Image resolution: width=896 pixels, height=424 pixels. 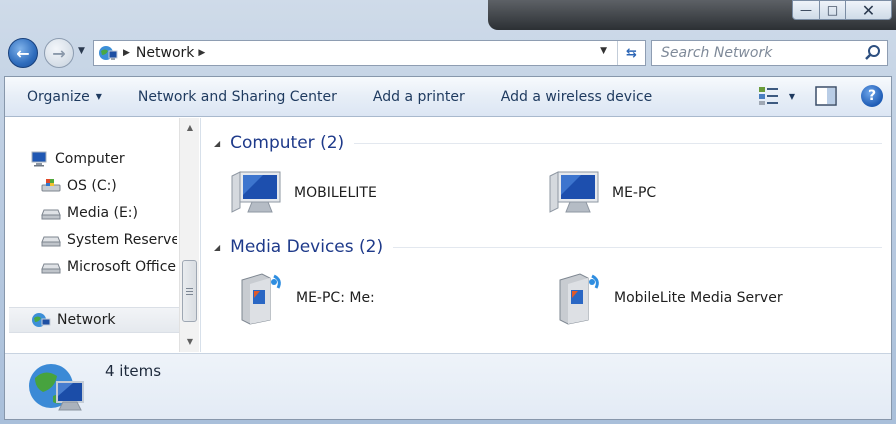 What do you see at coordinates (601, 193) in the screenshot?
I see `network-item-me-pc: ME-PC` at bounding box center [601, 193].